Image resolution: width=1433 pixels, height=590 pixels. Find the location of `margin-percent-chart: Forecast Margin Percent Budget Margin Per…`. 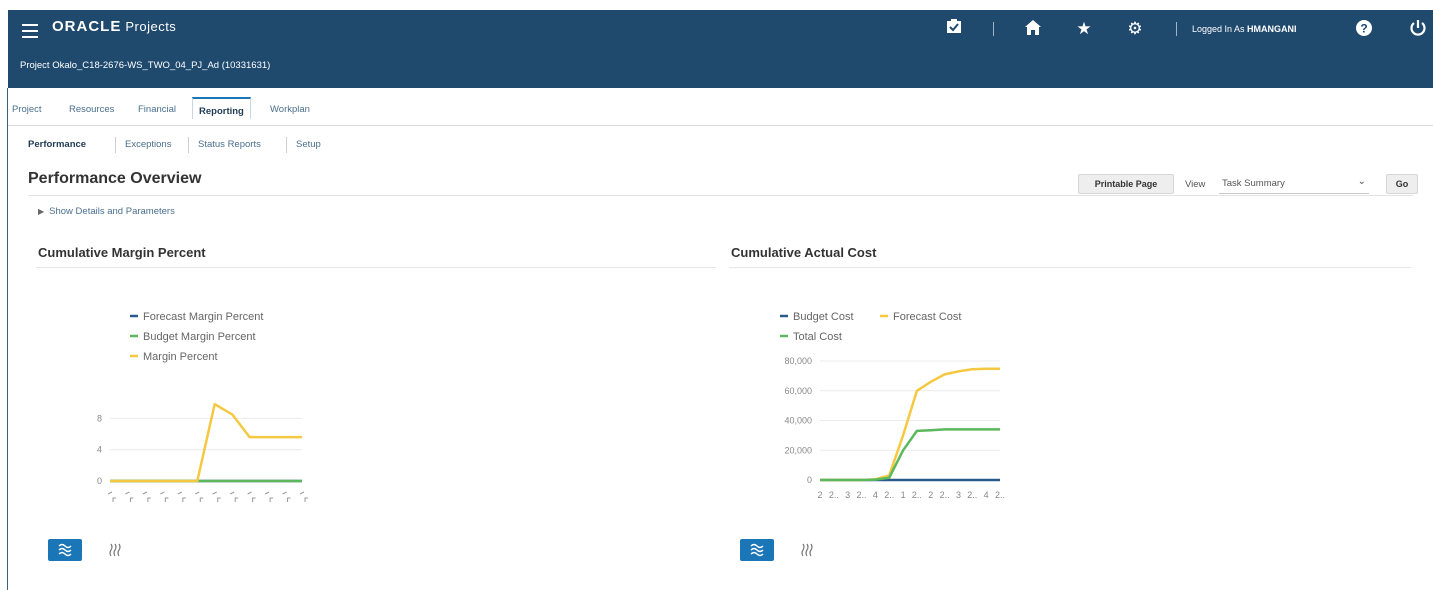

margin-percent-chart: Forecast Margin Percent Budget Margin Per… is located at coordinates (202, 406).